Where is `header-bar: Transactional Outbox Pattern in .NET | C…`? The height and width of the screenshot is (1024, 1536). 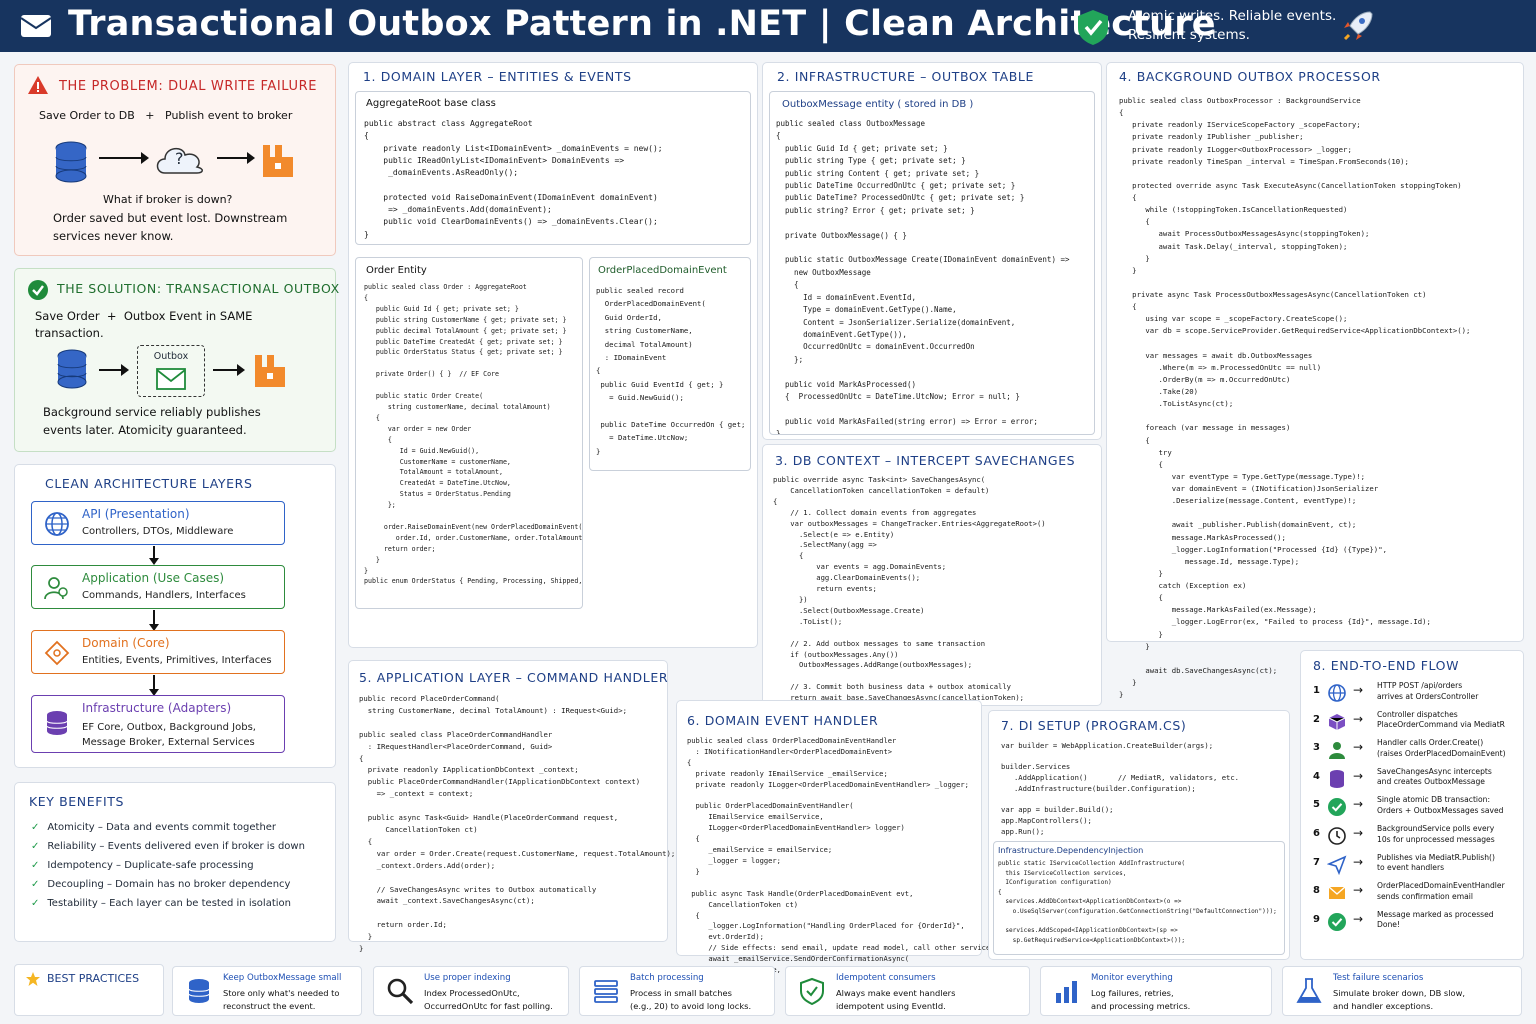
header-bar: Transactional Outbox Pattern in .NET | C… is located at coordinates (768, 26).